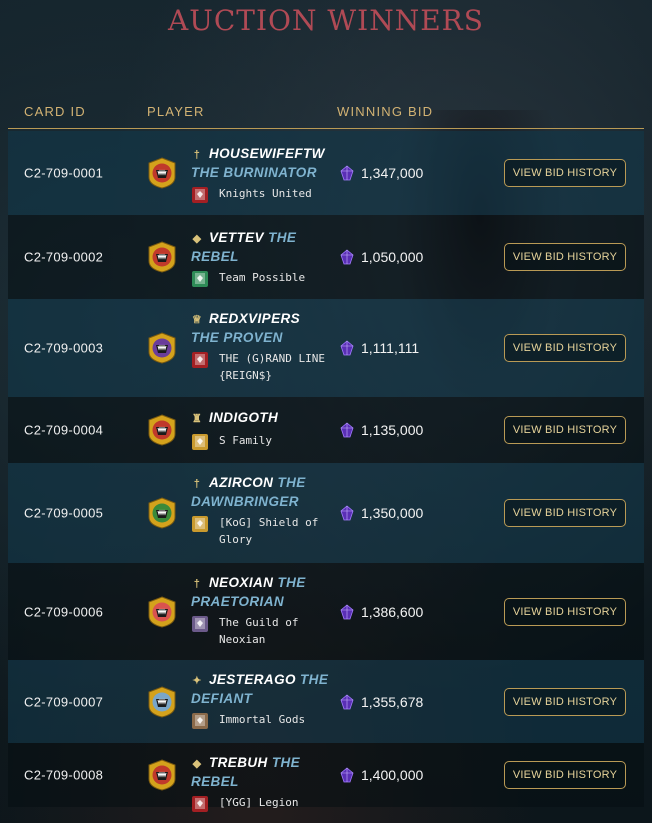  Describe the element at coordinates (392, 430) in the screenshot. I see `bid-amount: 1,135,000` at that location.